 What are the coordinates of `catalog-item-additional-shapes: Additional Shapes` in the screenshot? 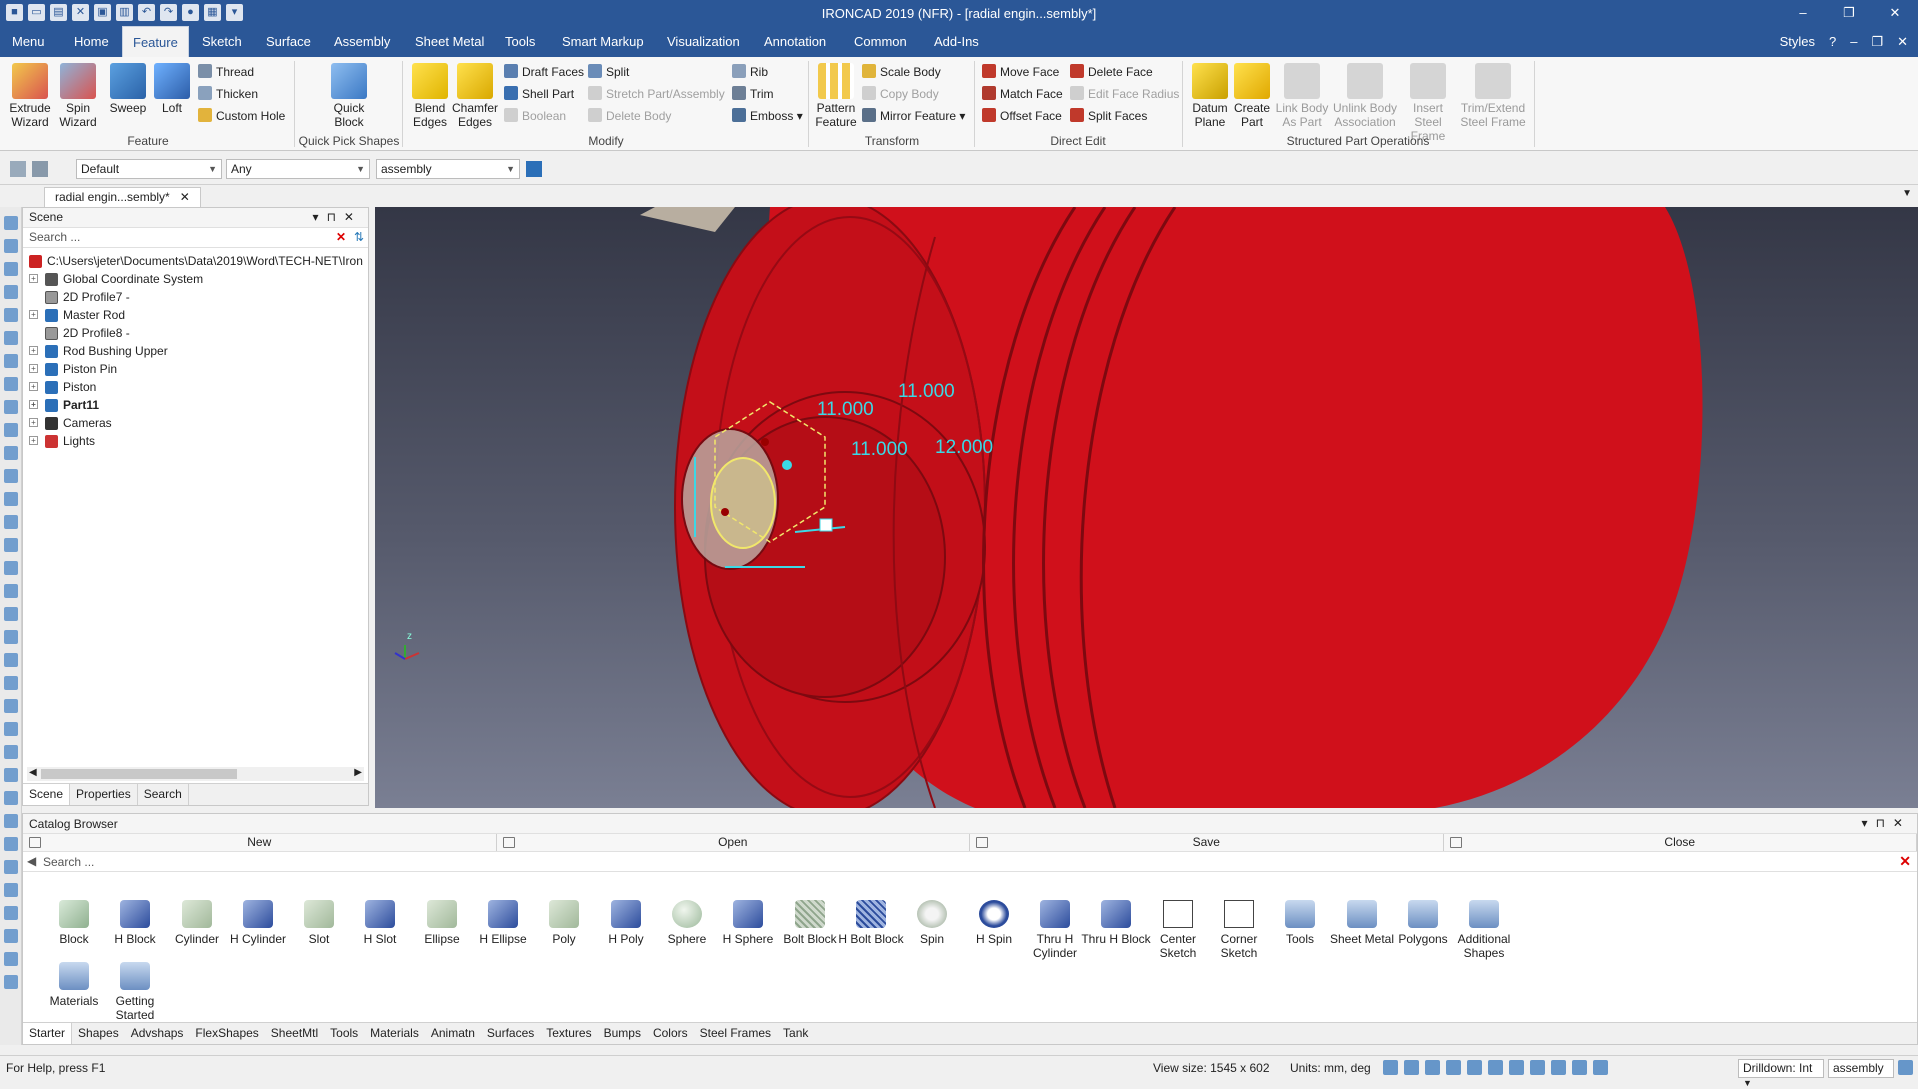 It's located at (1484, 930).